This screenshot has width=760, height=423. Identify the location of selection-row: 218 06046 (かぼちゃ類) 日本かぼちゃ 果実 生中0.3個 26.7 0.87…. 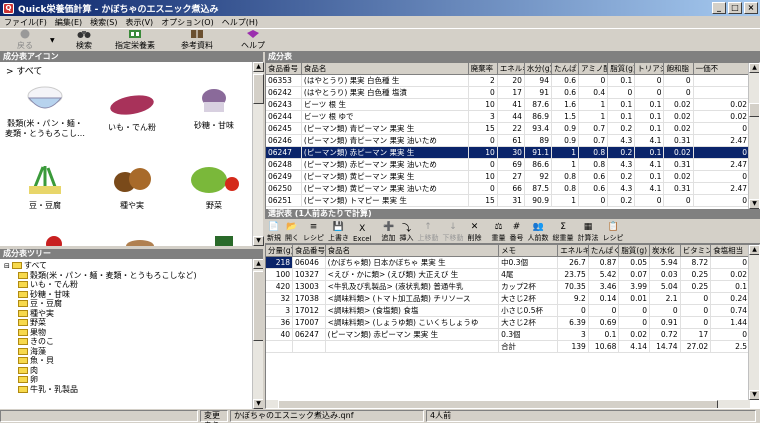
(508, 262).